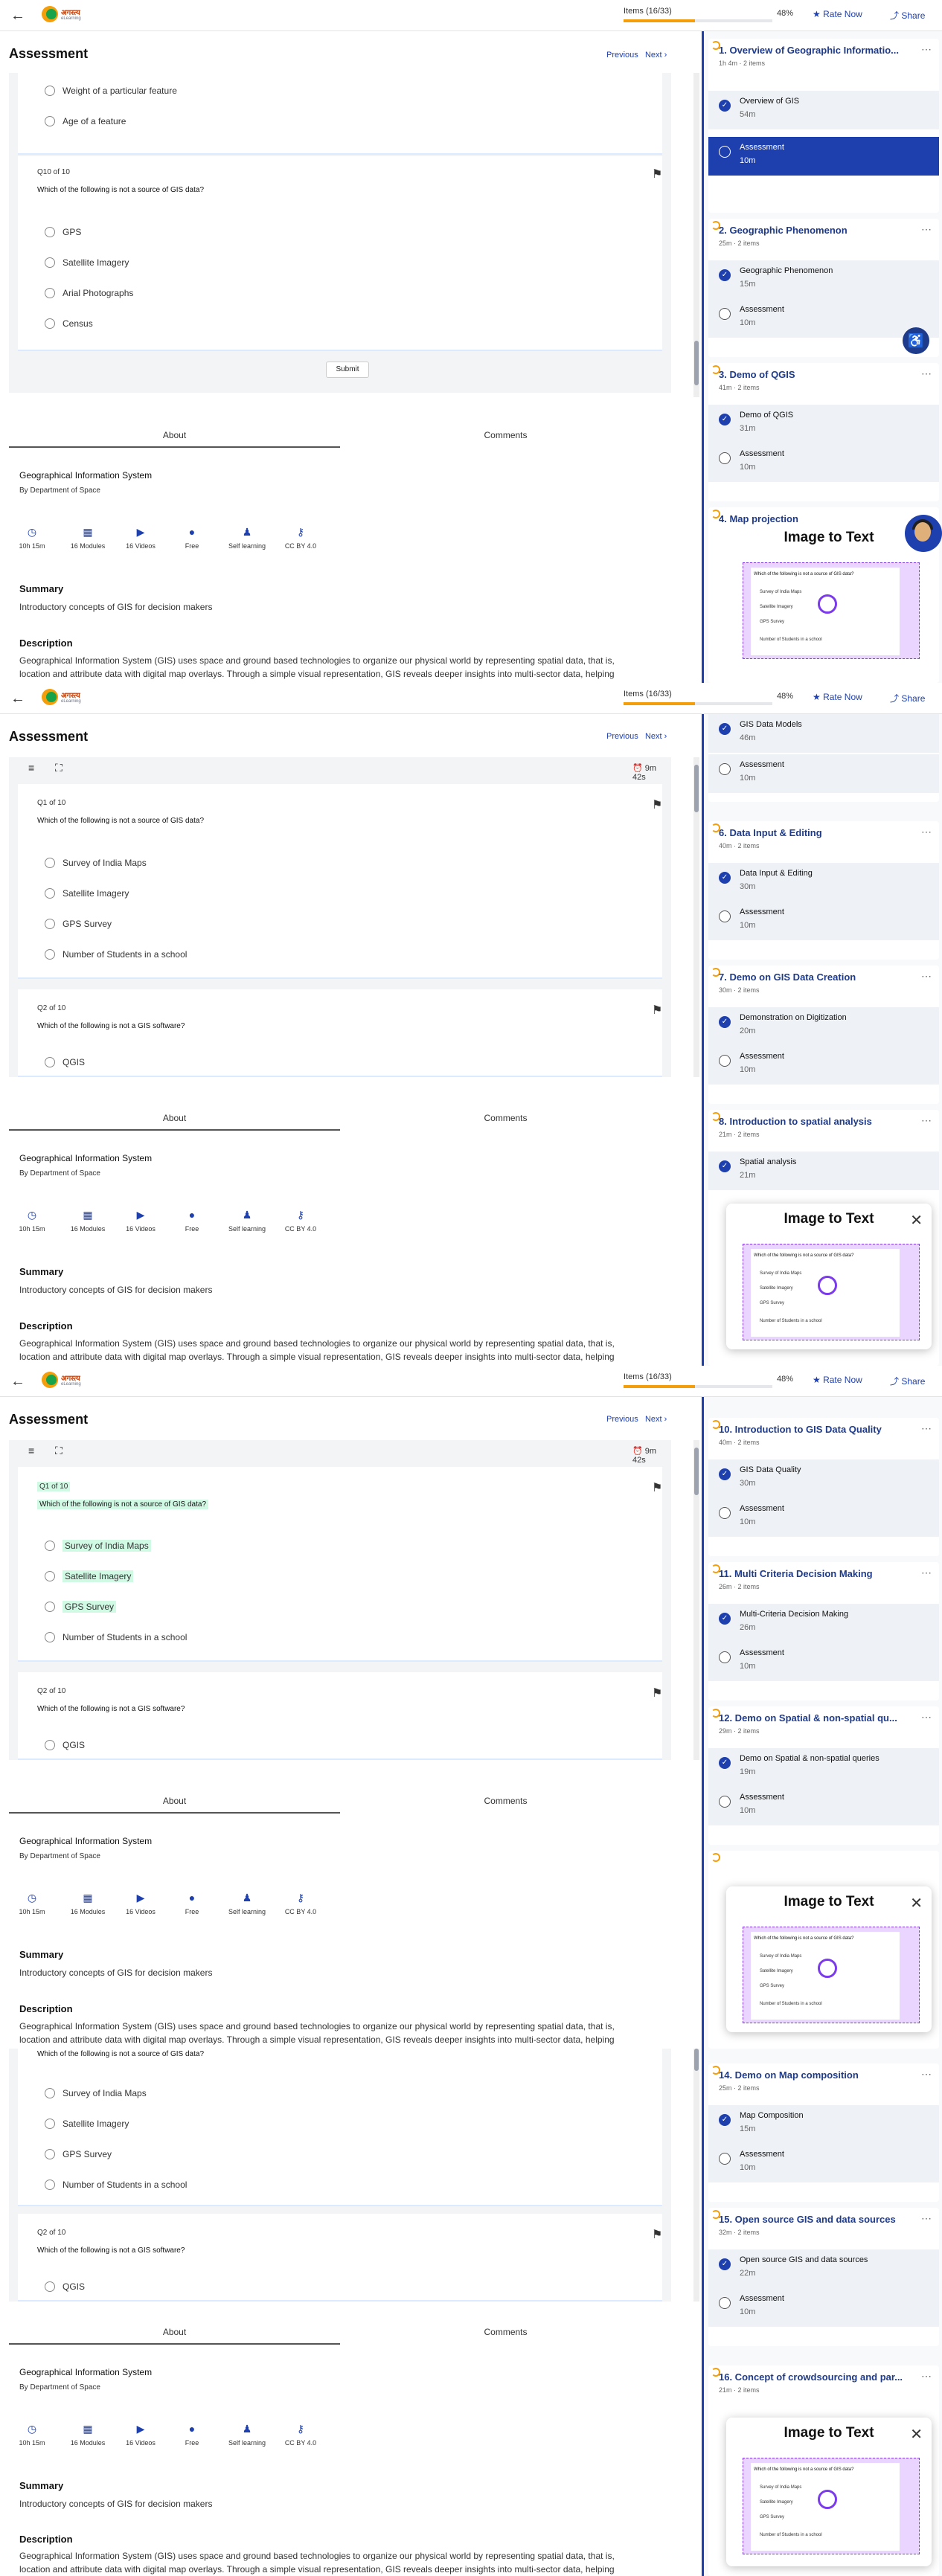 Image resolution: width=942 pixels, height=2576 pixels. Describe the element at coordinates (824, 279) in the screenshot. I see `list-item: ✓ Geographic Phenomenon 15m` at that location.